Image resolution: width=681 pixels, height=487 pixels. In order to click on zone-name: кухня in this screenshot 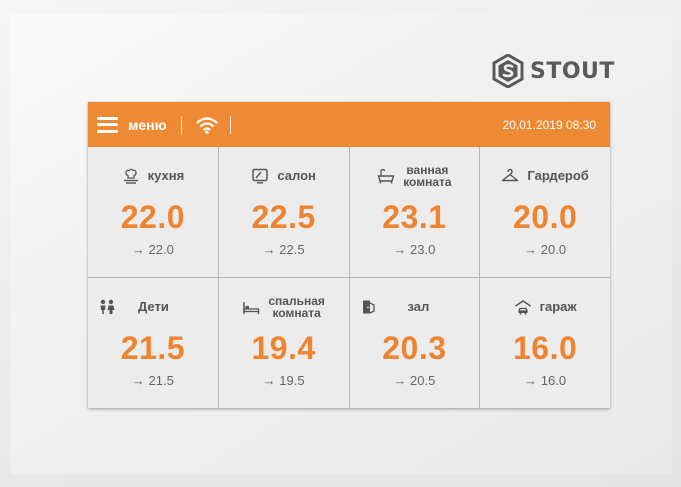, I will do `click(166, 175)`.